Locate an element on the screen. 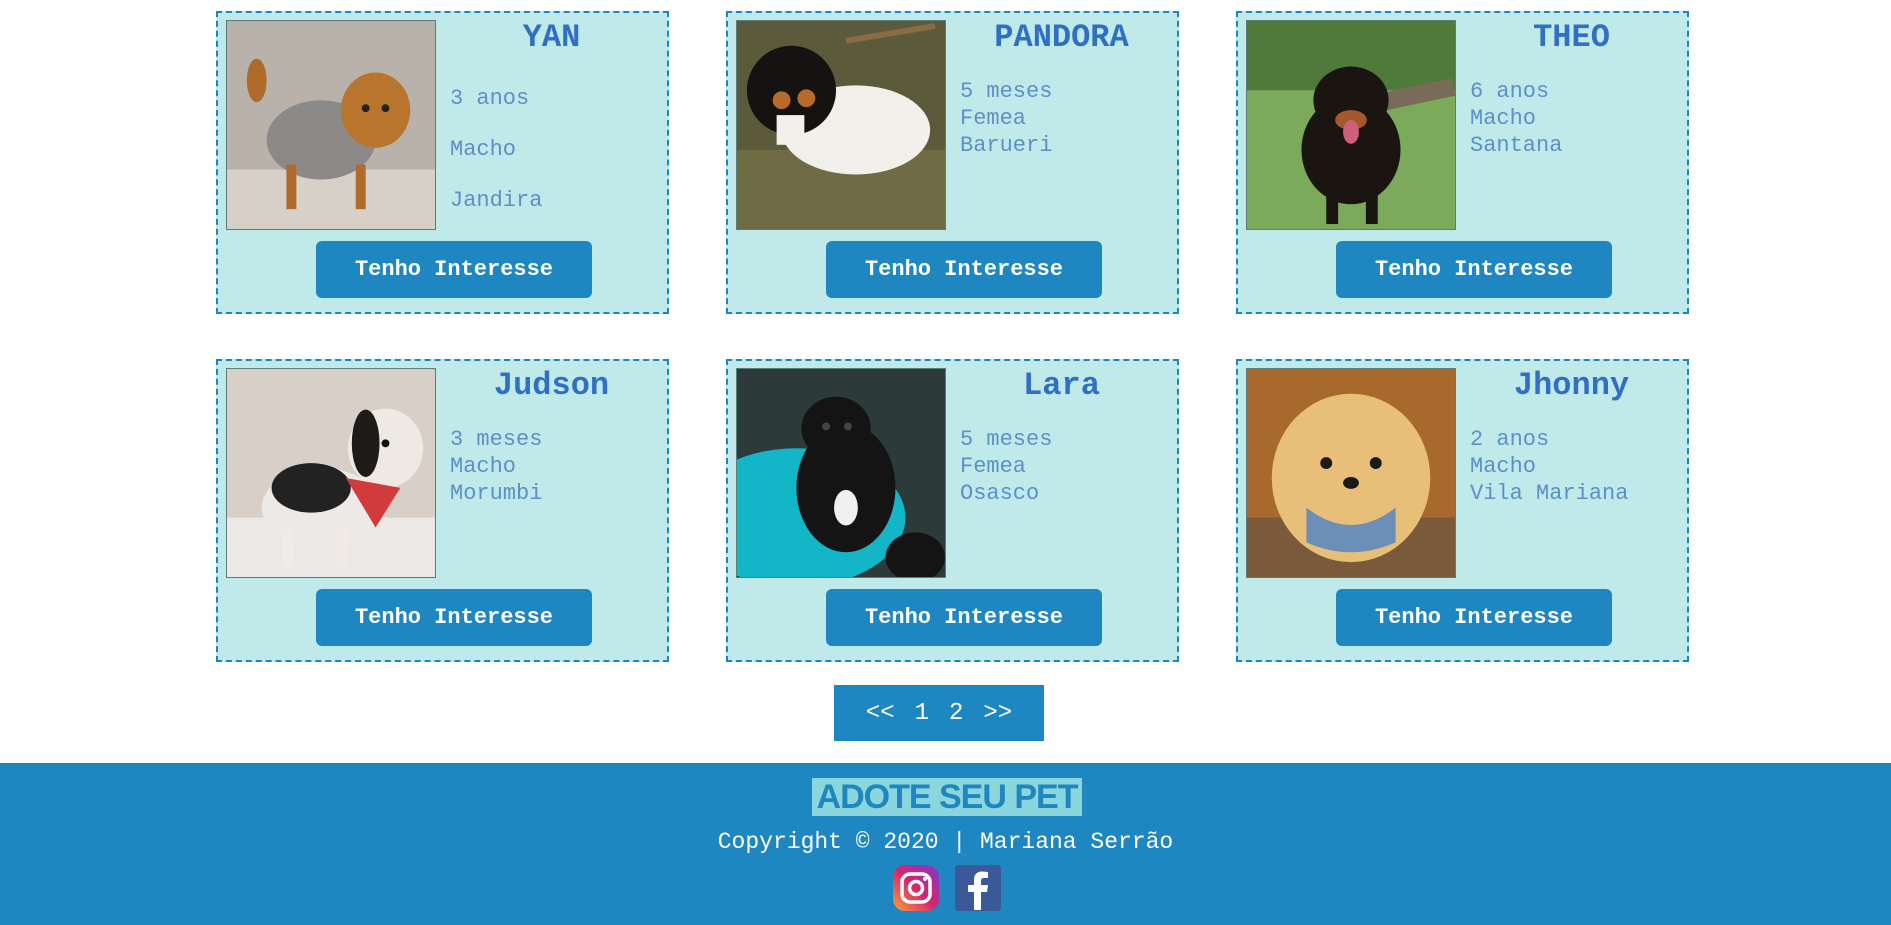 The height and width of the screenshot is (925, 1891). pet-card-yan: YAN 3 anos Macho Jandira Tenho Interesse is located at coordinates (442, 162).